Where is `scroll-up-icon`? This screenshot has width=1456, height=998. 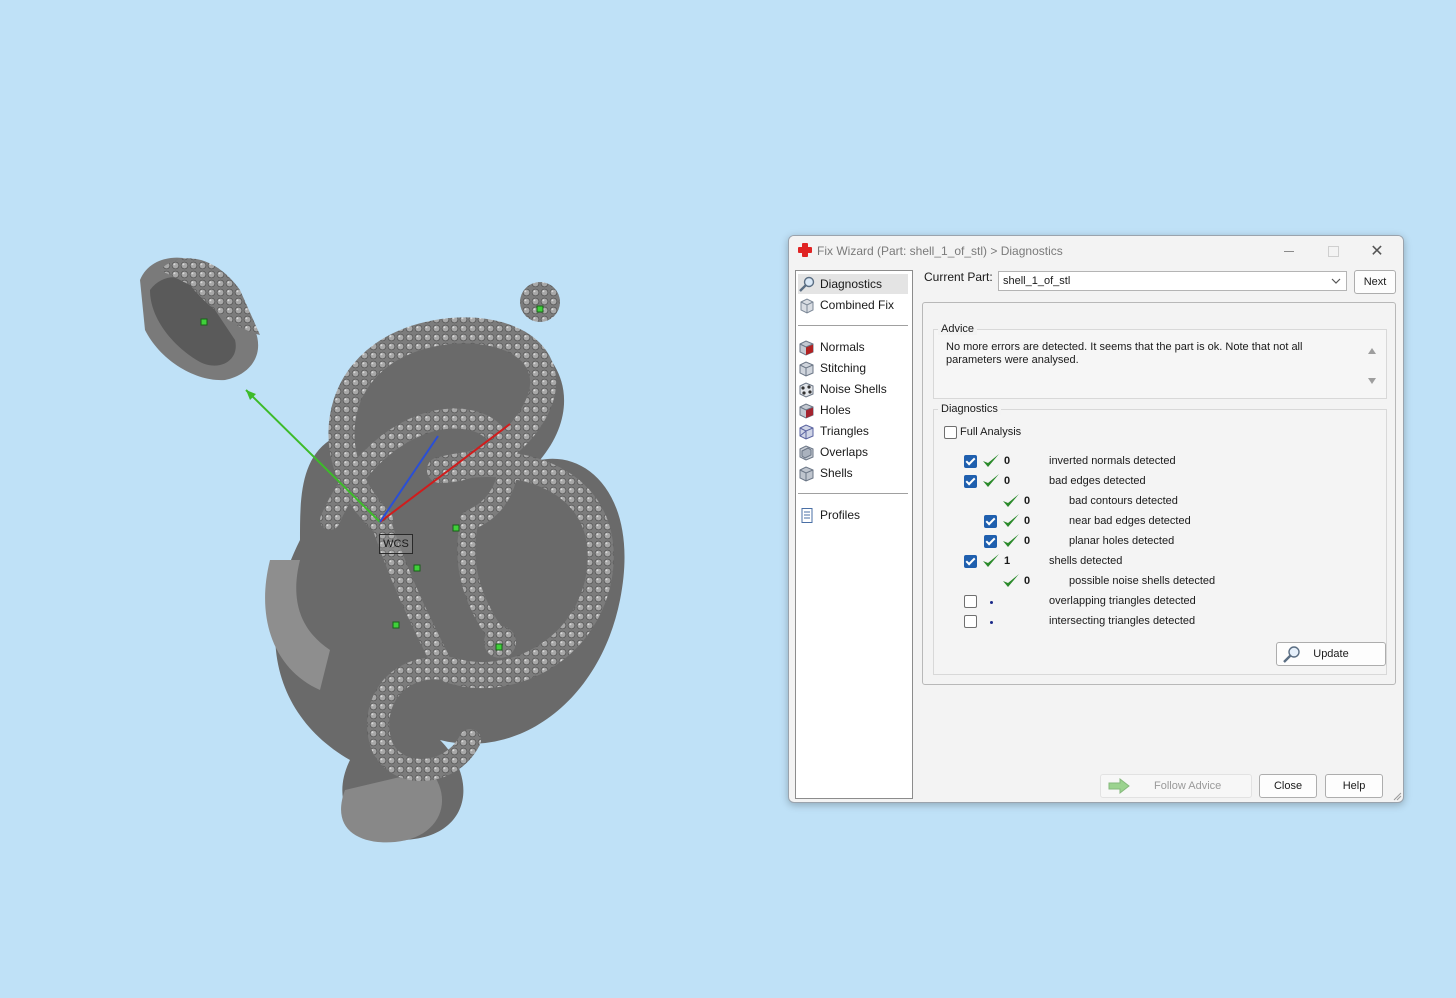 scroll-up-icon is located at coordinates (1372, 351).